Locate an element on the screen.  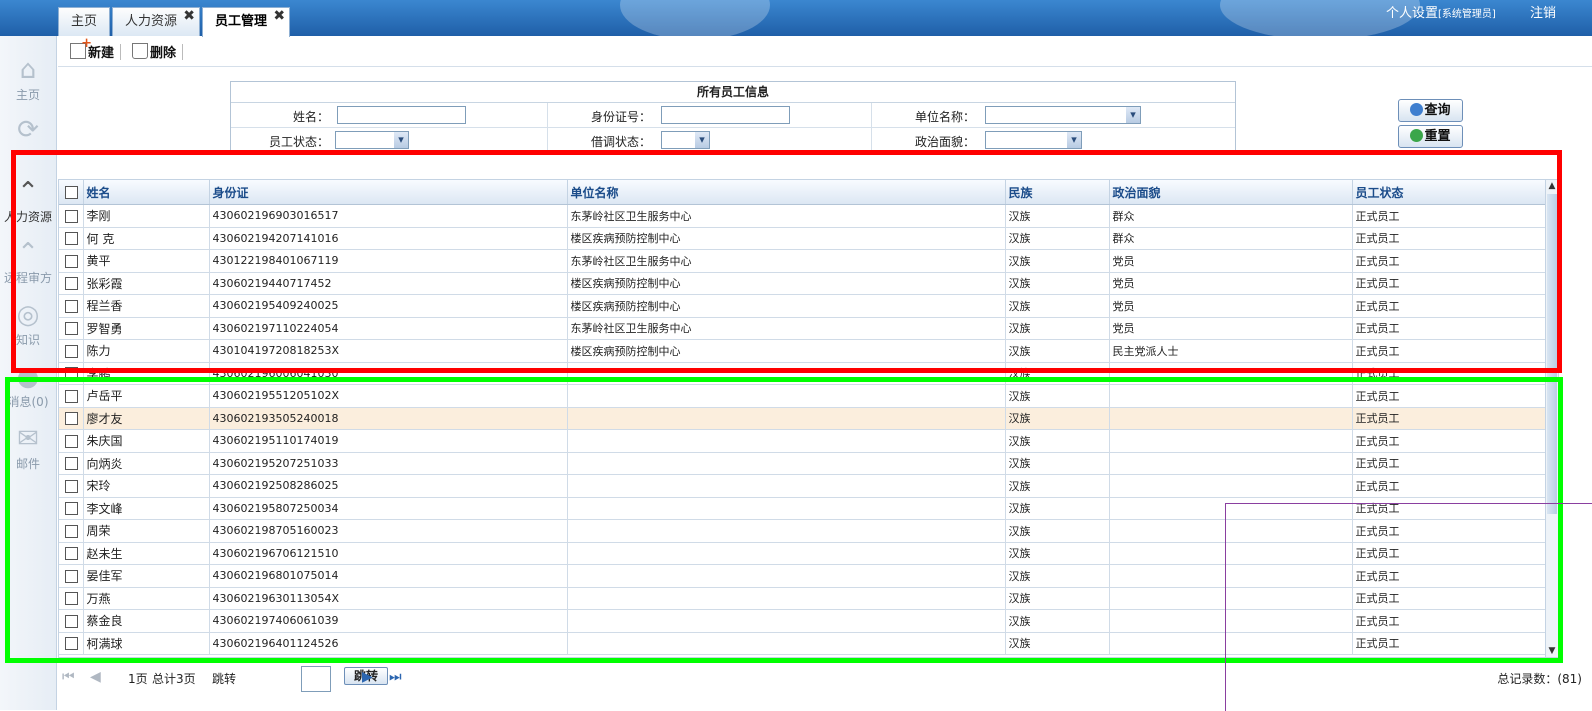
table-row: 周荣 430602198705160023 汉族 正式员工 is located at coordinates (802, 531).